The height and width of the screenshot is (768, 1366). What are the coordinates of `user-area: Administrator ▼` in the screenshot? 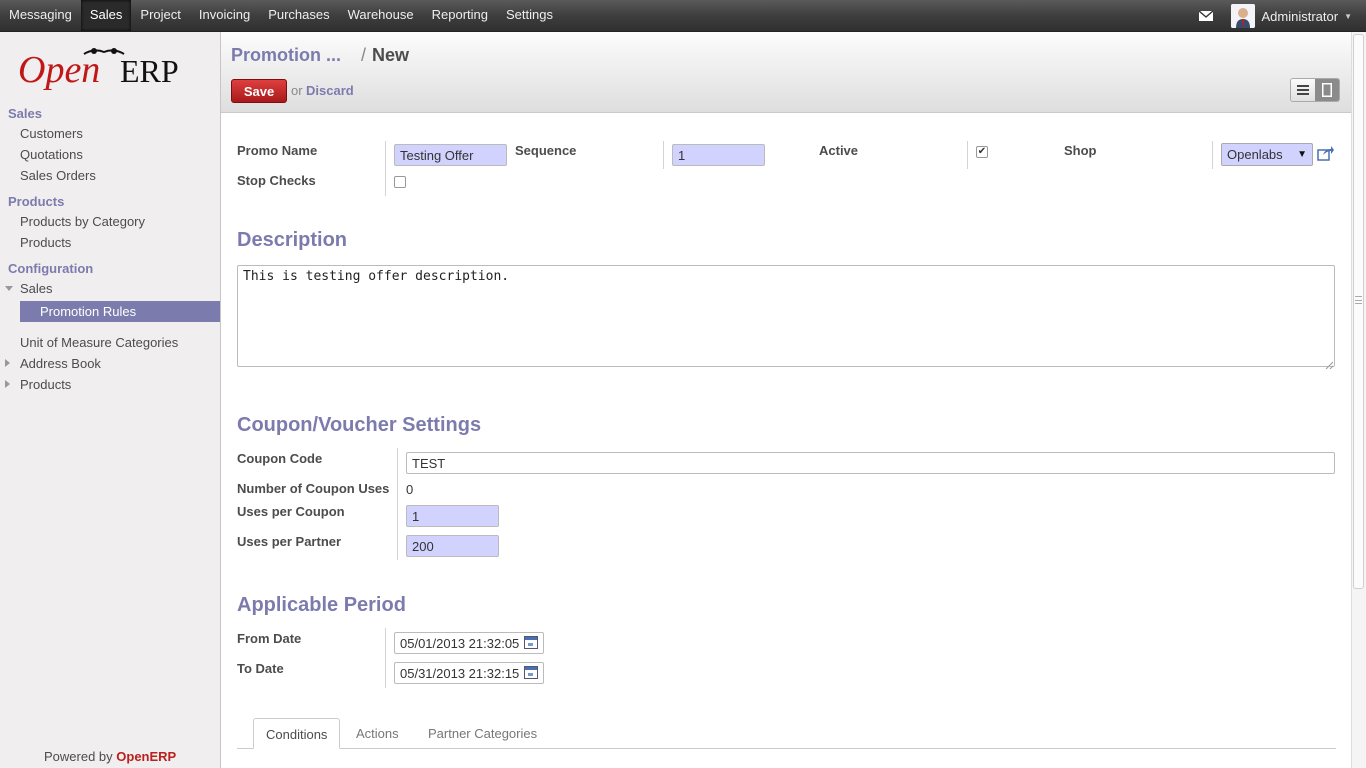 It's located at (1275, 16).